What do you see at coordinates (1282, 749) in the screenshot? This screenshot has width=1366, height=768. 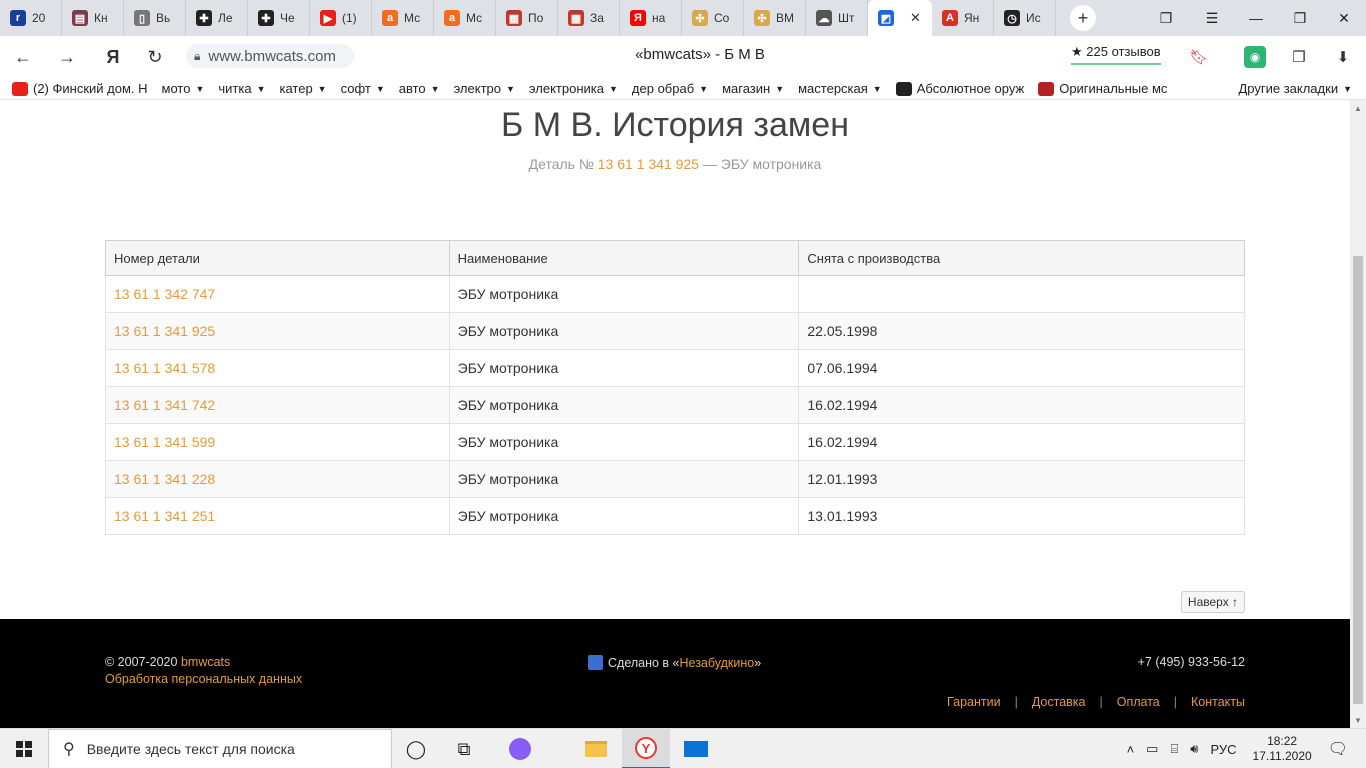 I see `clock: 18:22 17.11.2020` at bounding box center [1282, 749].